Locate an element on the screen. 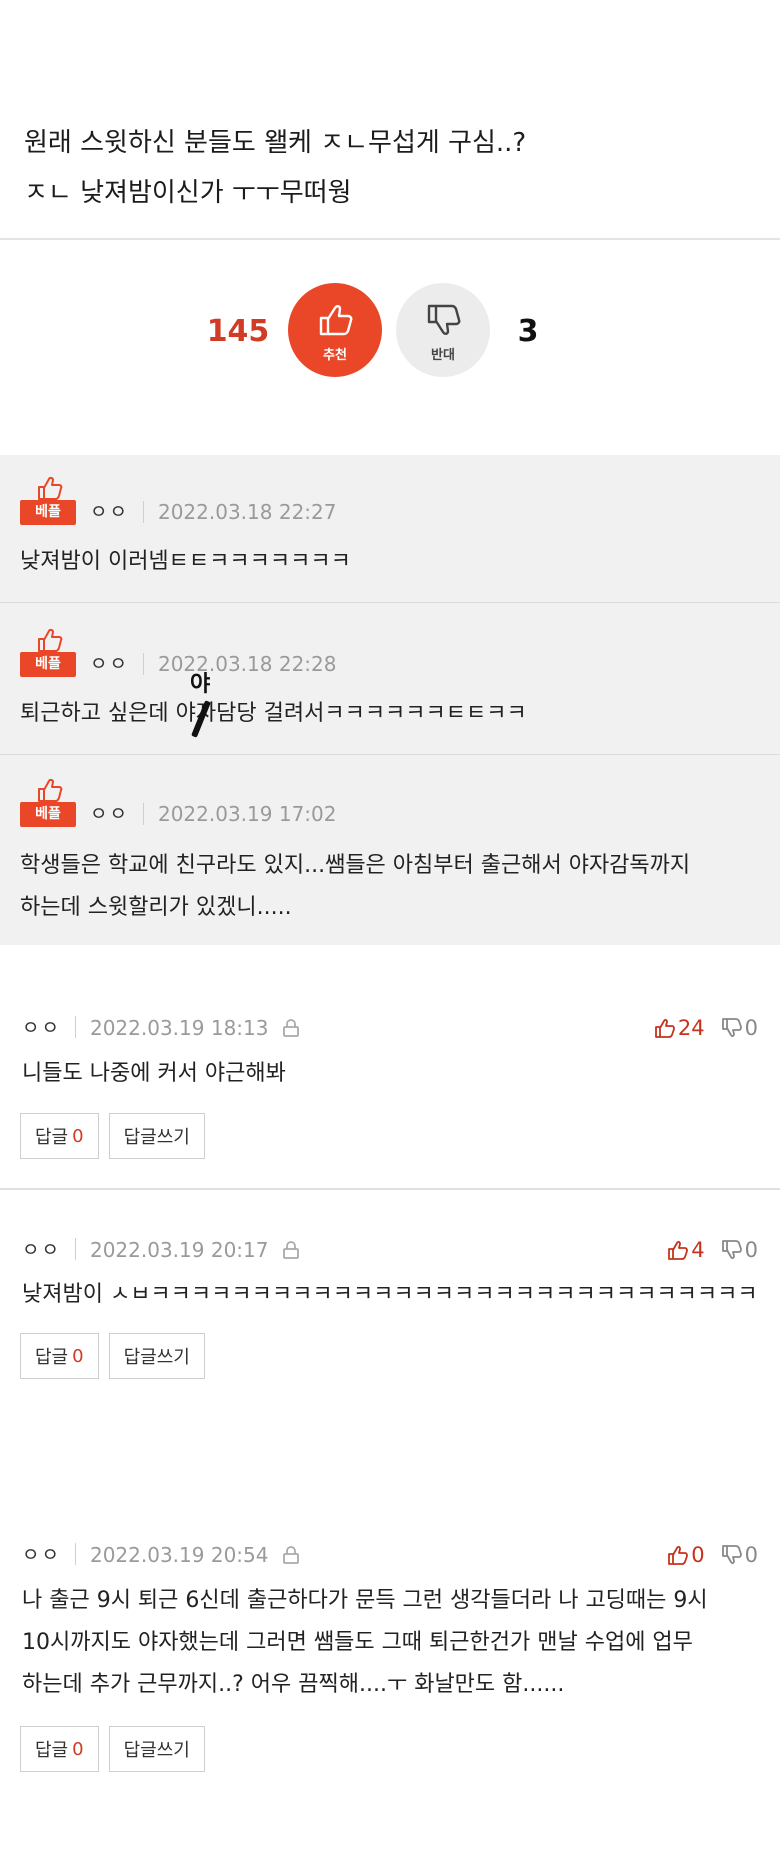 The width and height of the screenshot is (780, 1868). comment-meta: 베플 ㅇㅇ 2022.03.18 22:28 is located at coordinates (178, 652).